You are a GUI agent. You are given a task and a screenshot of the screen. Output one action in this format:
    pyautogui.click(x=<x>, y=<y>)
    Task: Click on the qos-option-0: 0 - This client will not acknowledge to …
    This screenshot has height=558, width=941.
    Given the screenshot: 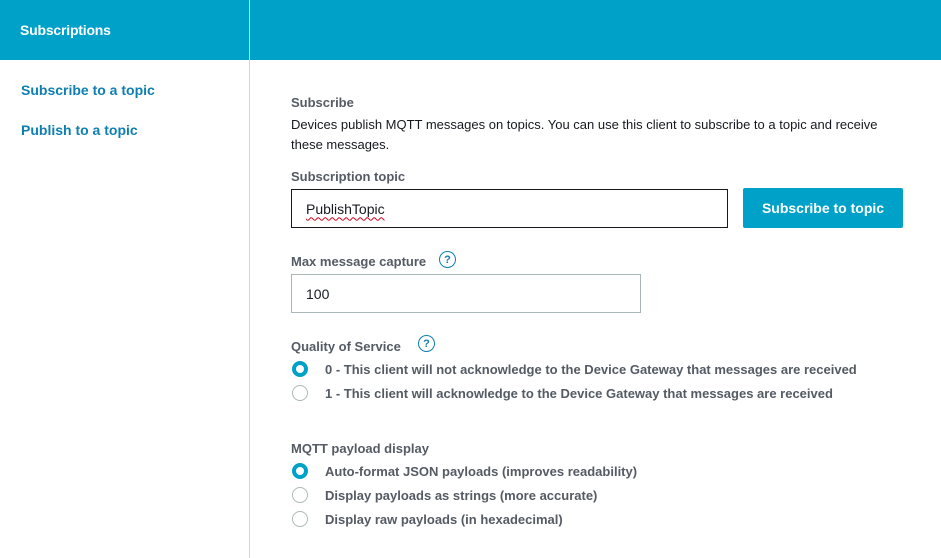 What is the action you would take?
    pyautogui.click(x=574, y=369)
    